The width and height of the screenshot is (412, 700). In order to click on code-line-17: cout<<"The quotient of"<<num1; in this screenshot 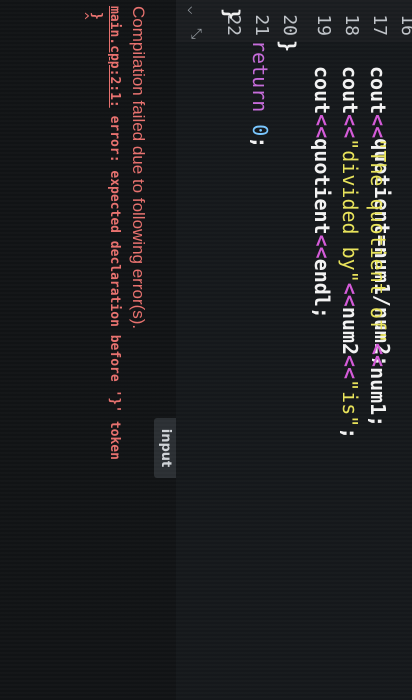, I will do `click(378, 246)`.